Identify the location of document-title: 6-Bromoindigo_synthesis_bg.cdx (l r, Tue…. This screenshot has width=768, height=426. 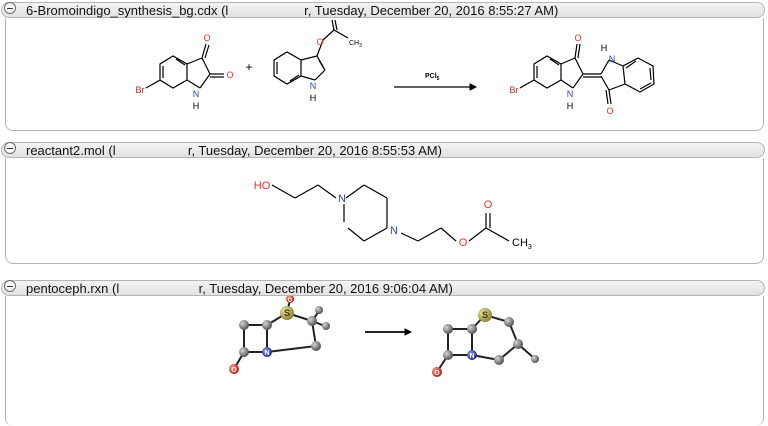
(292, 10).